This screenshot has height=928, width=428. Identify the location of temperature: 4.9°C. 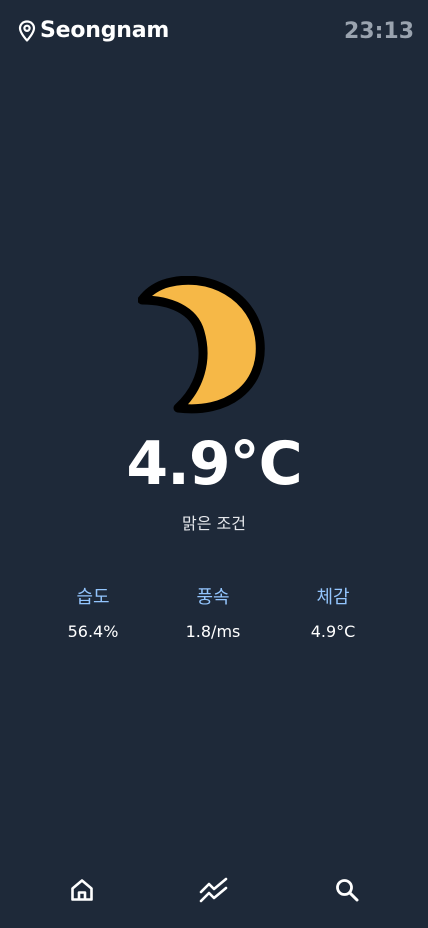
(214, 464).